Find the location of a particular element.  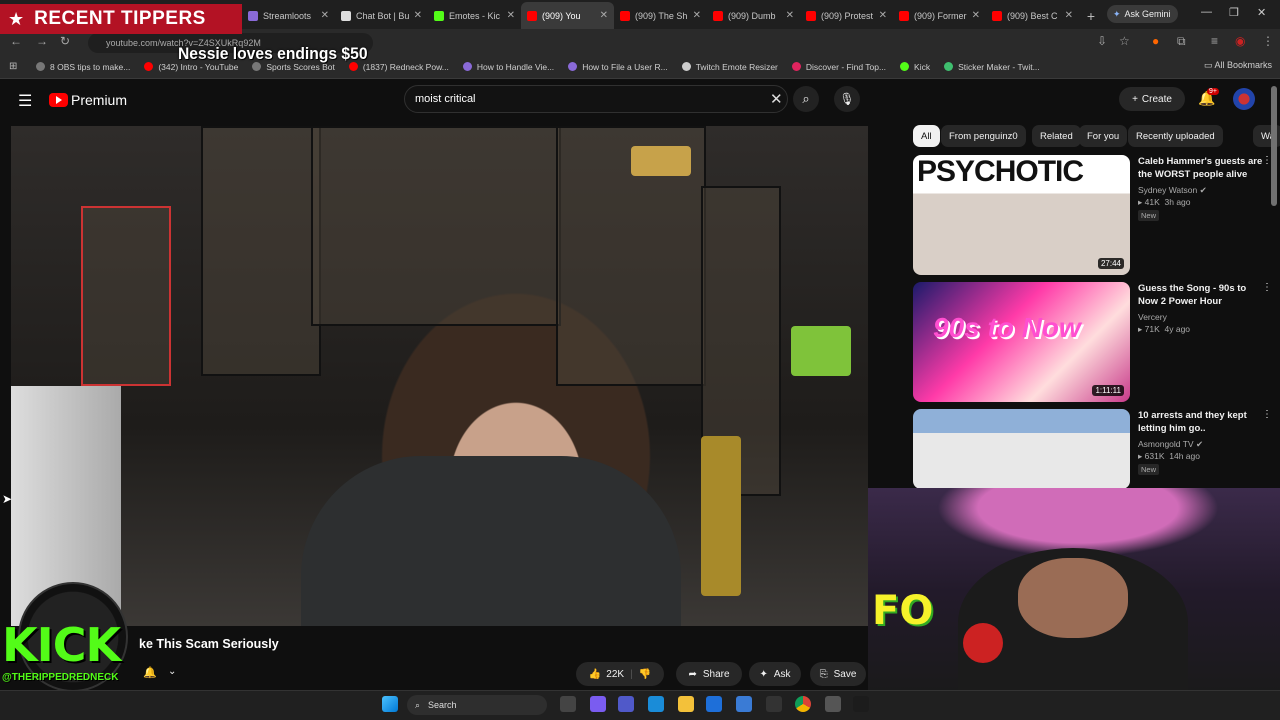

browser-tab: (909) Former ✕ is located at coordinates (939, 15).